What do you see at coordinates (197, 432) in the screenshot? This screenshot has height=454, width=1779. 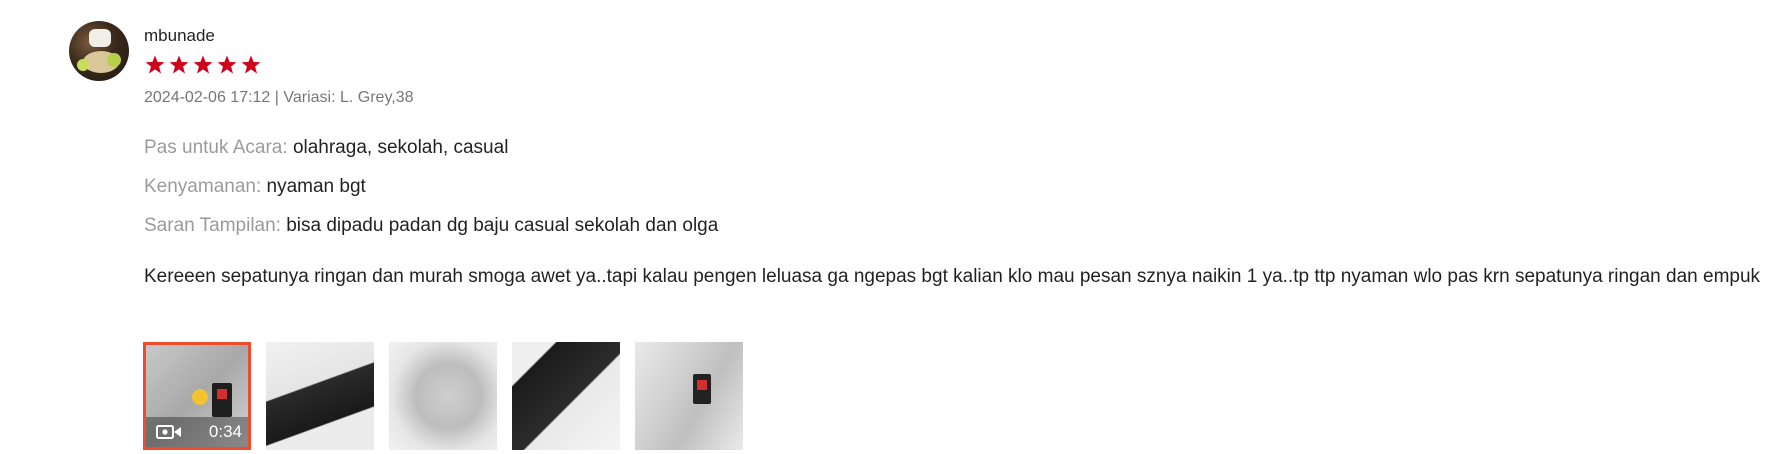 I see `video-overlay: 0:34` at bounding box center [197, 432].